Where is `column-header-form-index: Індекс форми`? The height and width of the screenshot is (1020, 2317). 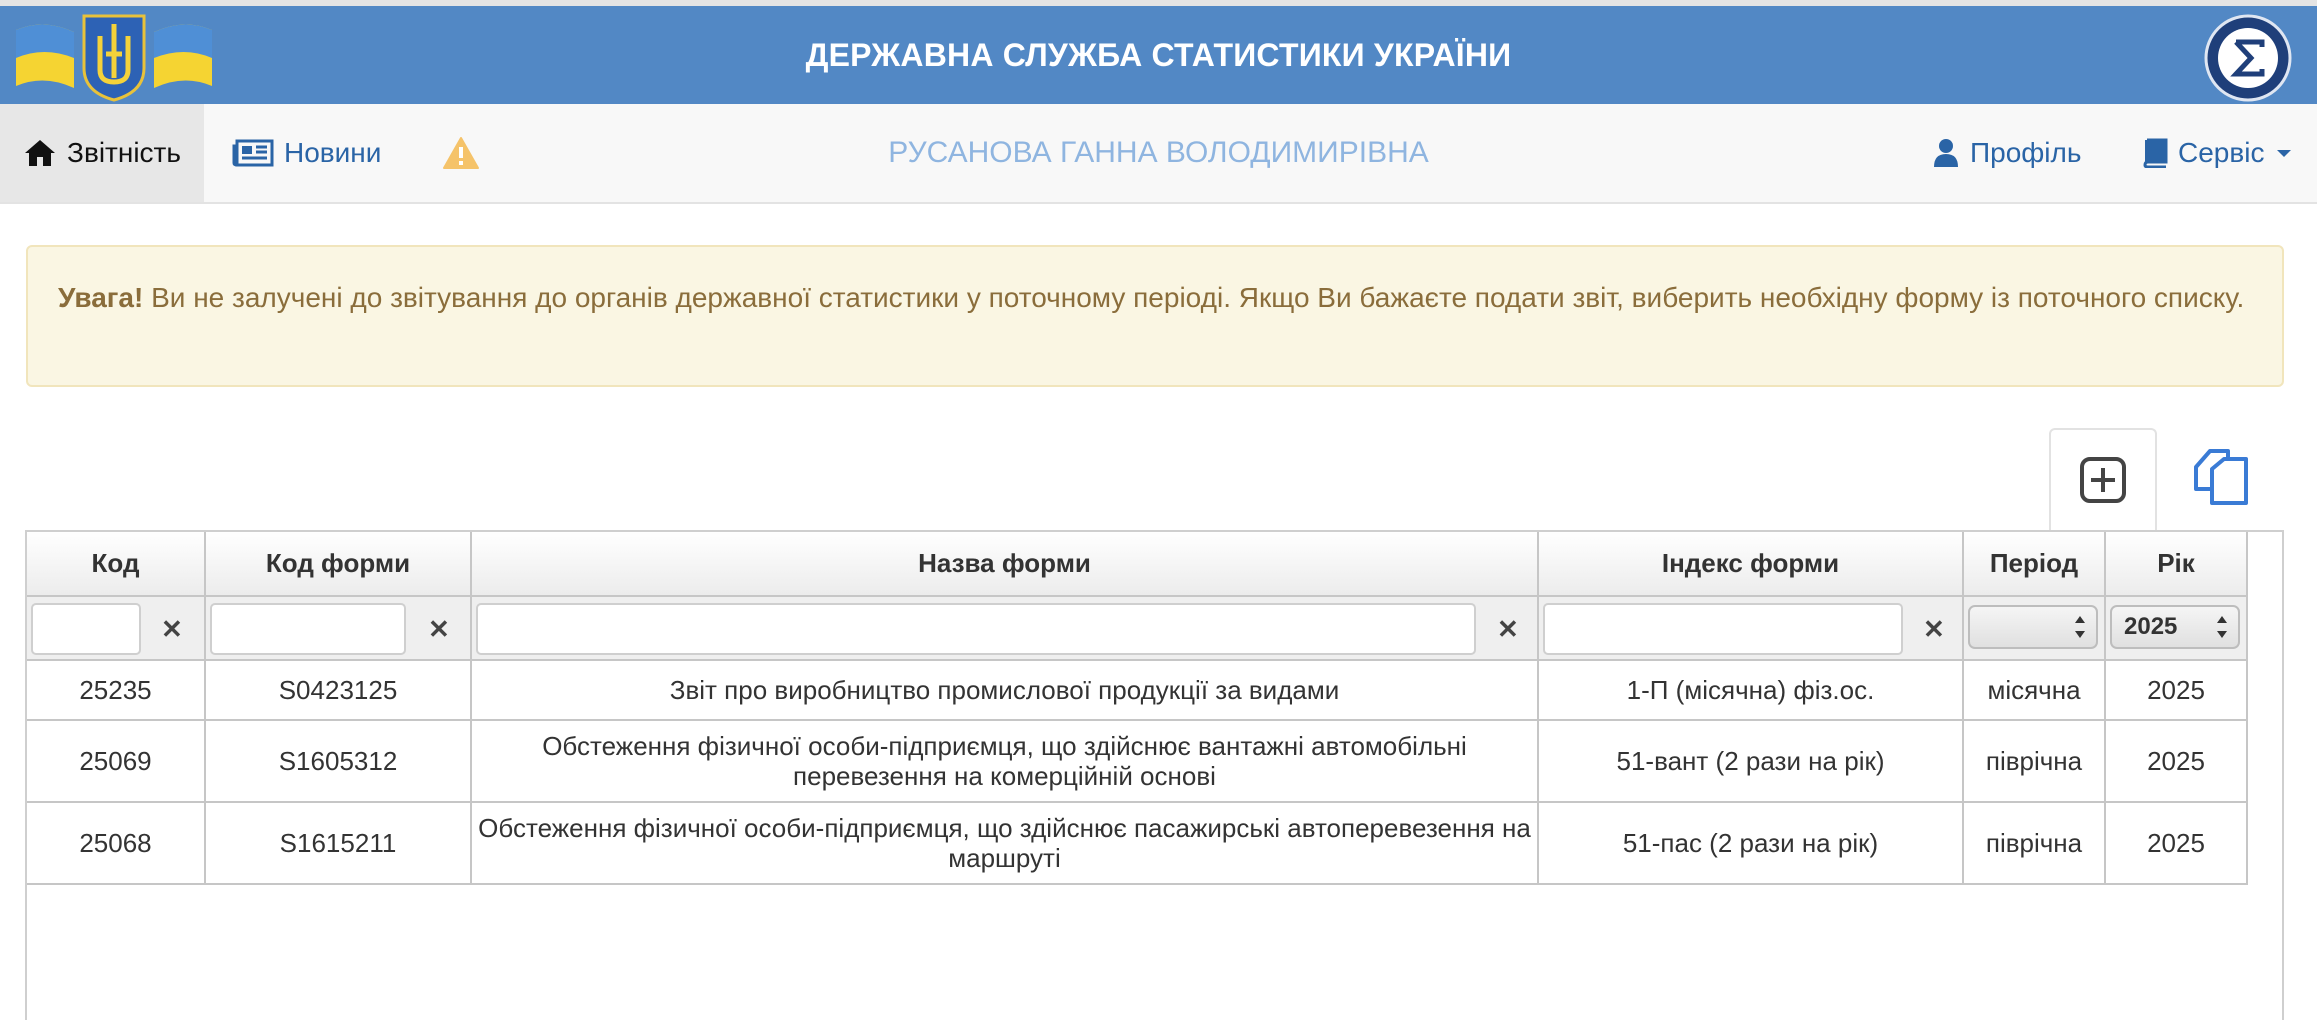
column-header-form-index: Індекс форми is located at coordinates (1750, 564).